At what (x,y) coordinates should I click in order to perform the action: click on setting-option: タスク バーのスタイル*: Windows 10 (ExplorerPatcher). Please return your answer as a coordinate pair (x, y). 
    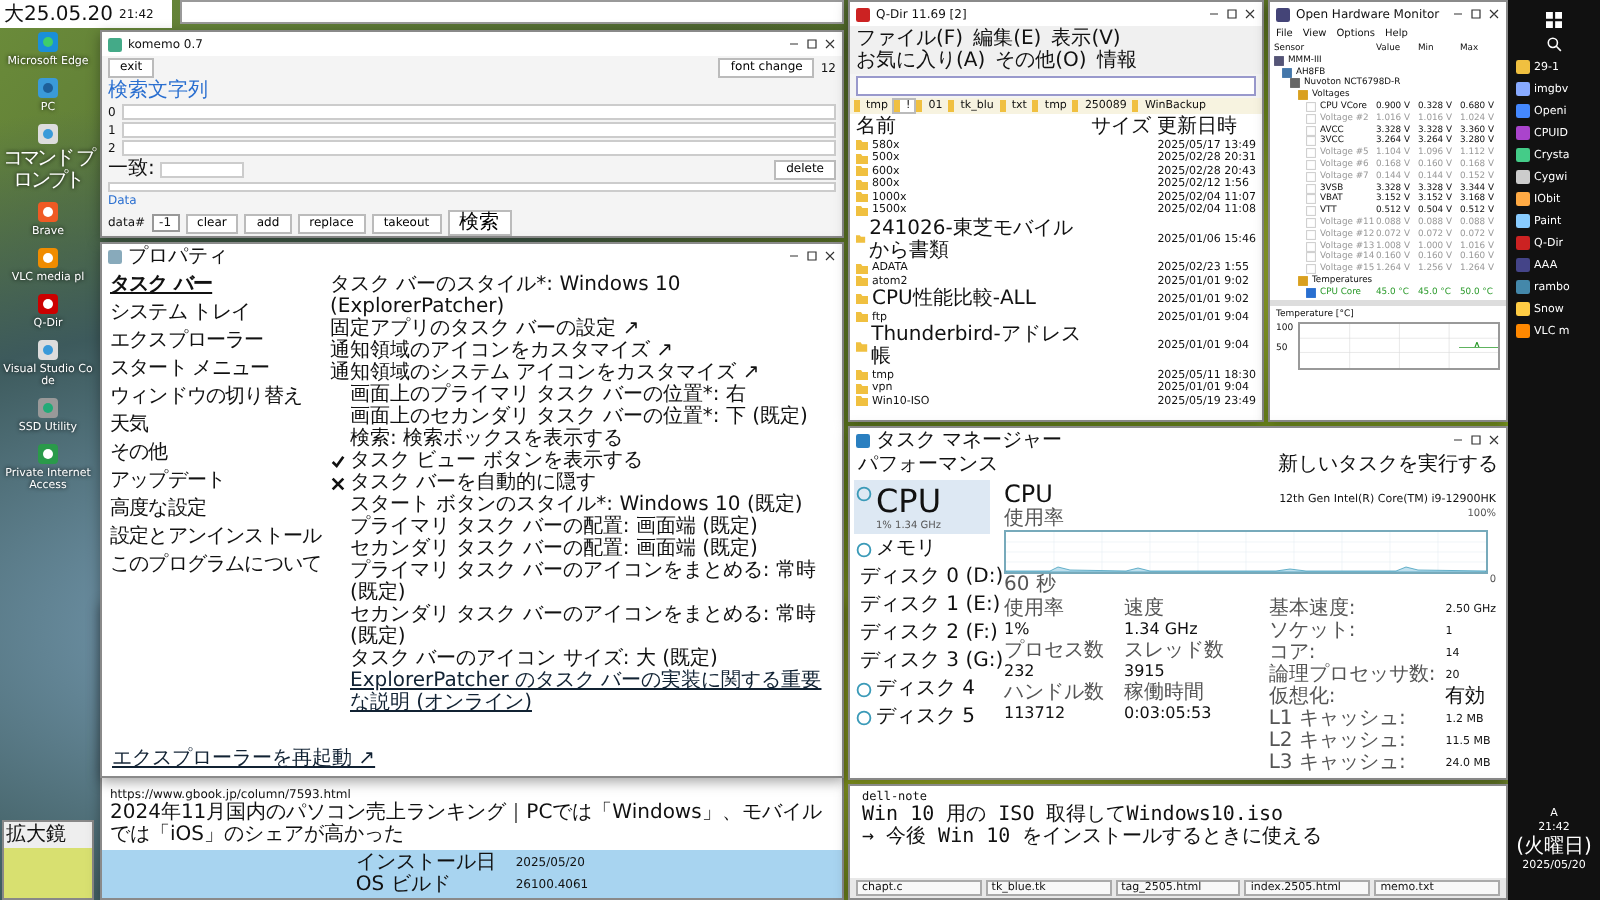
    Looking at the image, I should click on (584, 296).